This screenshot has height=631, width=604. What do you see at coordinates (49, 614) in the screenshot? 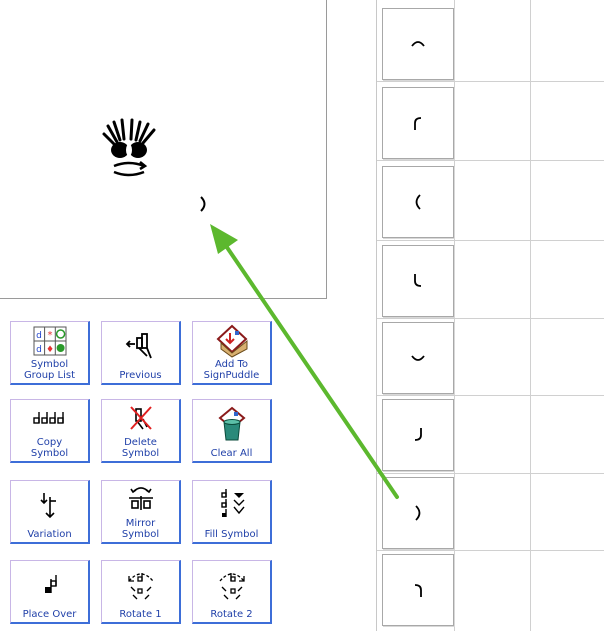
I see `place-over-label: Place Over` at bounding box center [49, 614].